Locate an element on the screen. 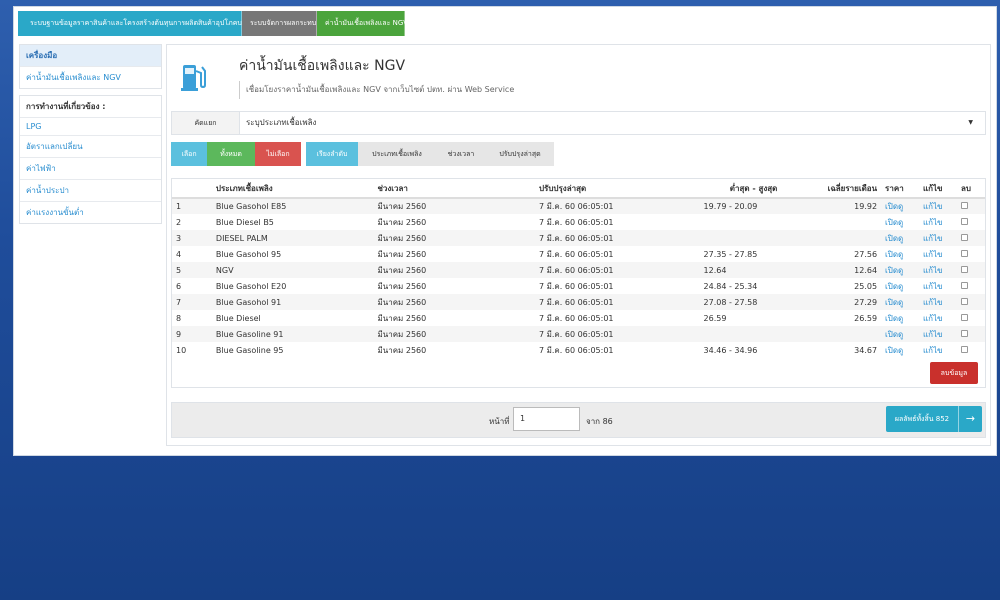  cell-avg: 25.05 is located at coordinates (866, 286).